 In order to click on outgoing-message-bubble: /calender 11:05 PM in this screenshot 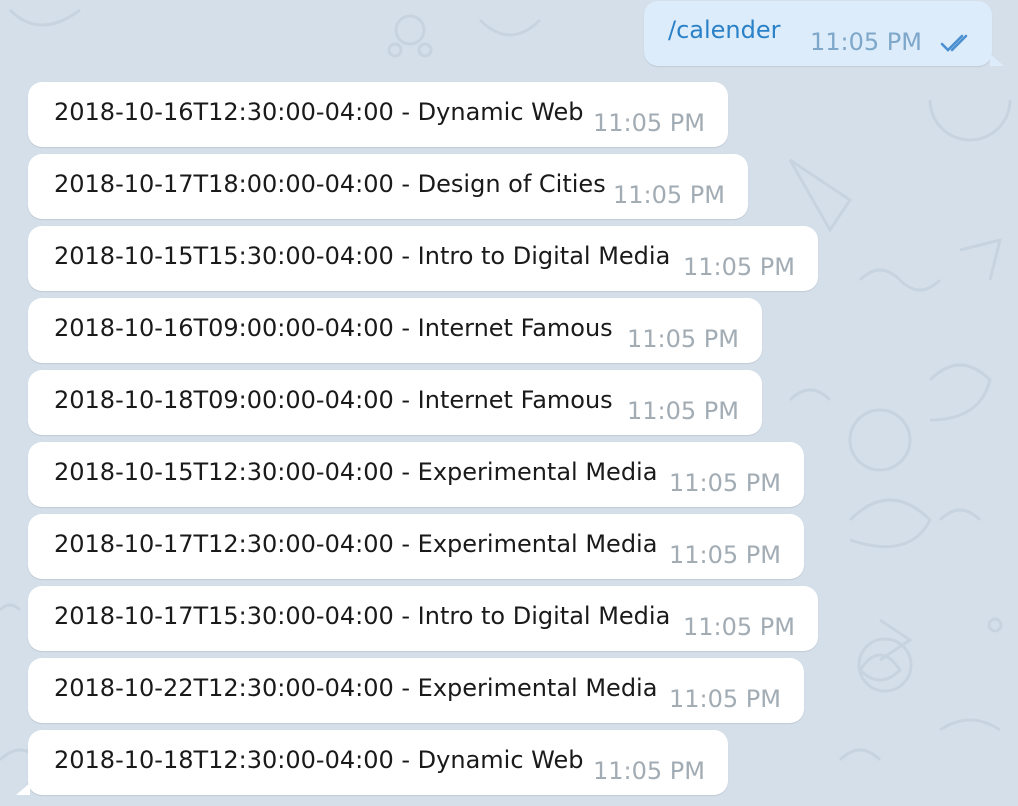, I will do `click(824, 33)`.